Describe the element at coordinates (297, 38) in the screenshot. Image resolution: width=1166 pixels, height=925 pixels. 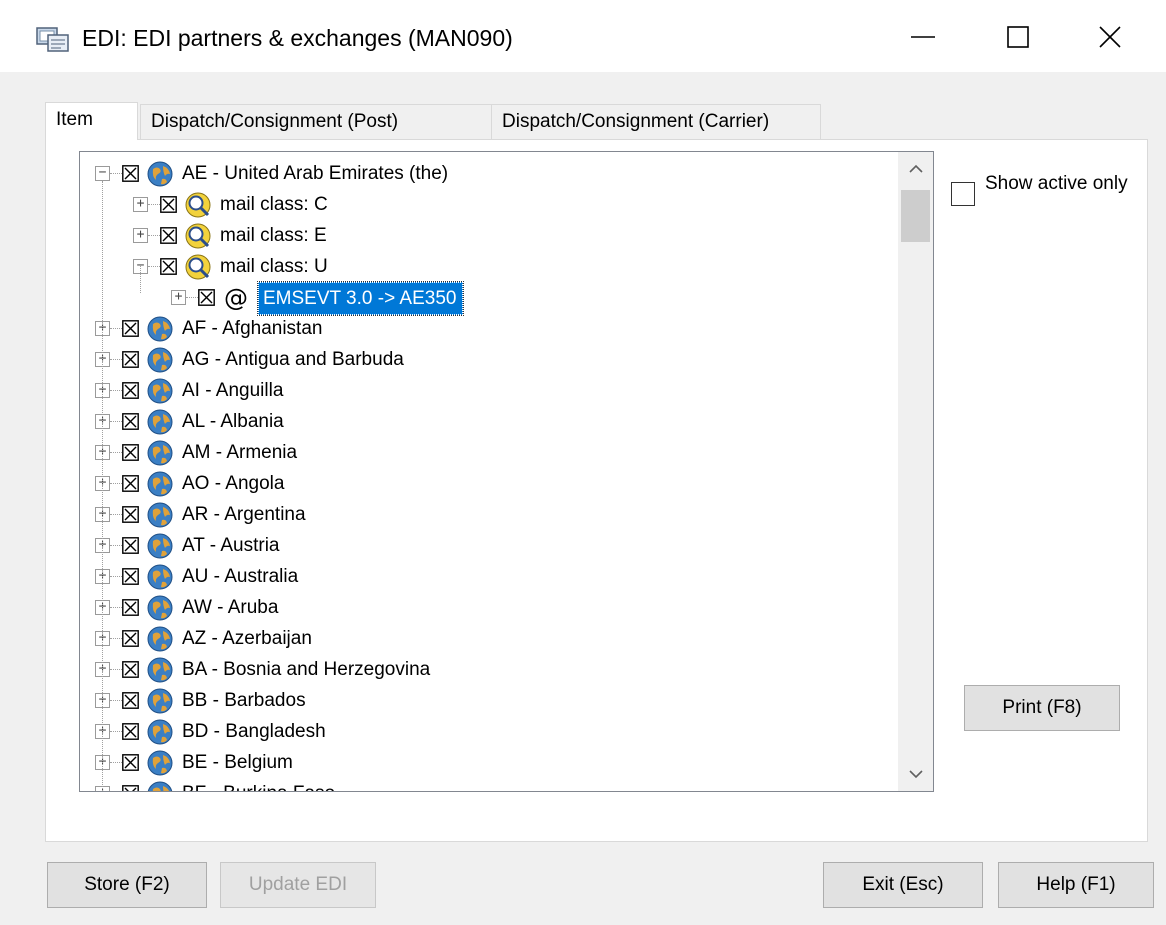
I see `window-title: EDI: EDI partners & exchanges (MAN090)` at that location.